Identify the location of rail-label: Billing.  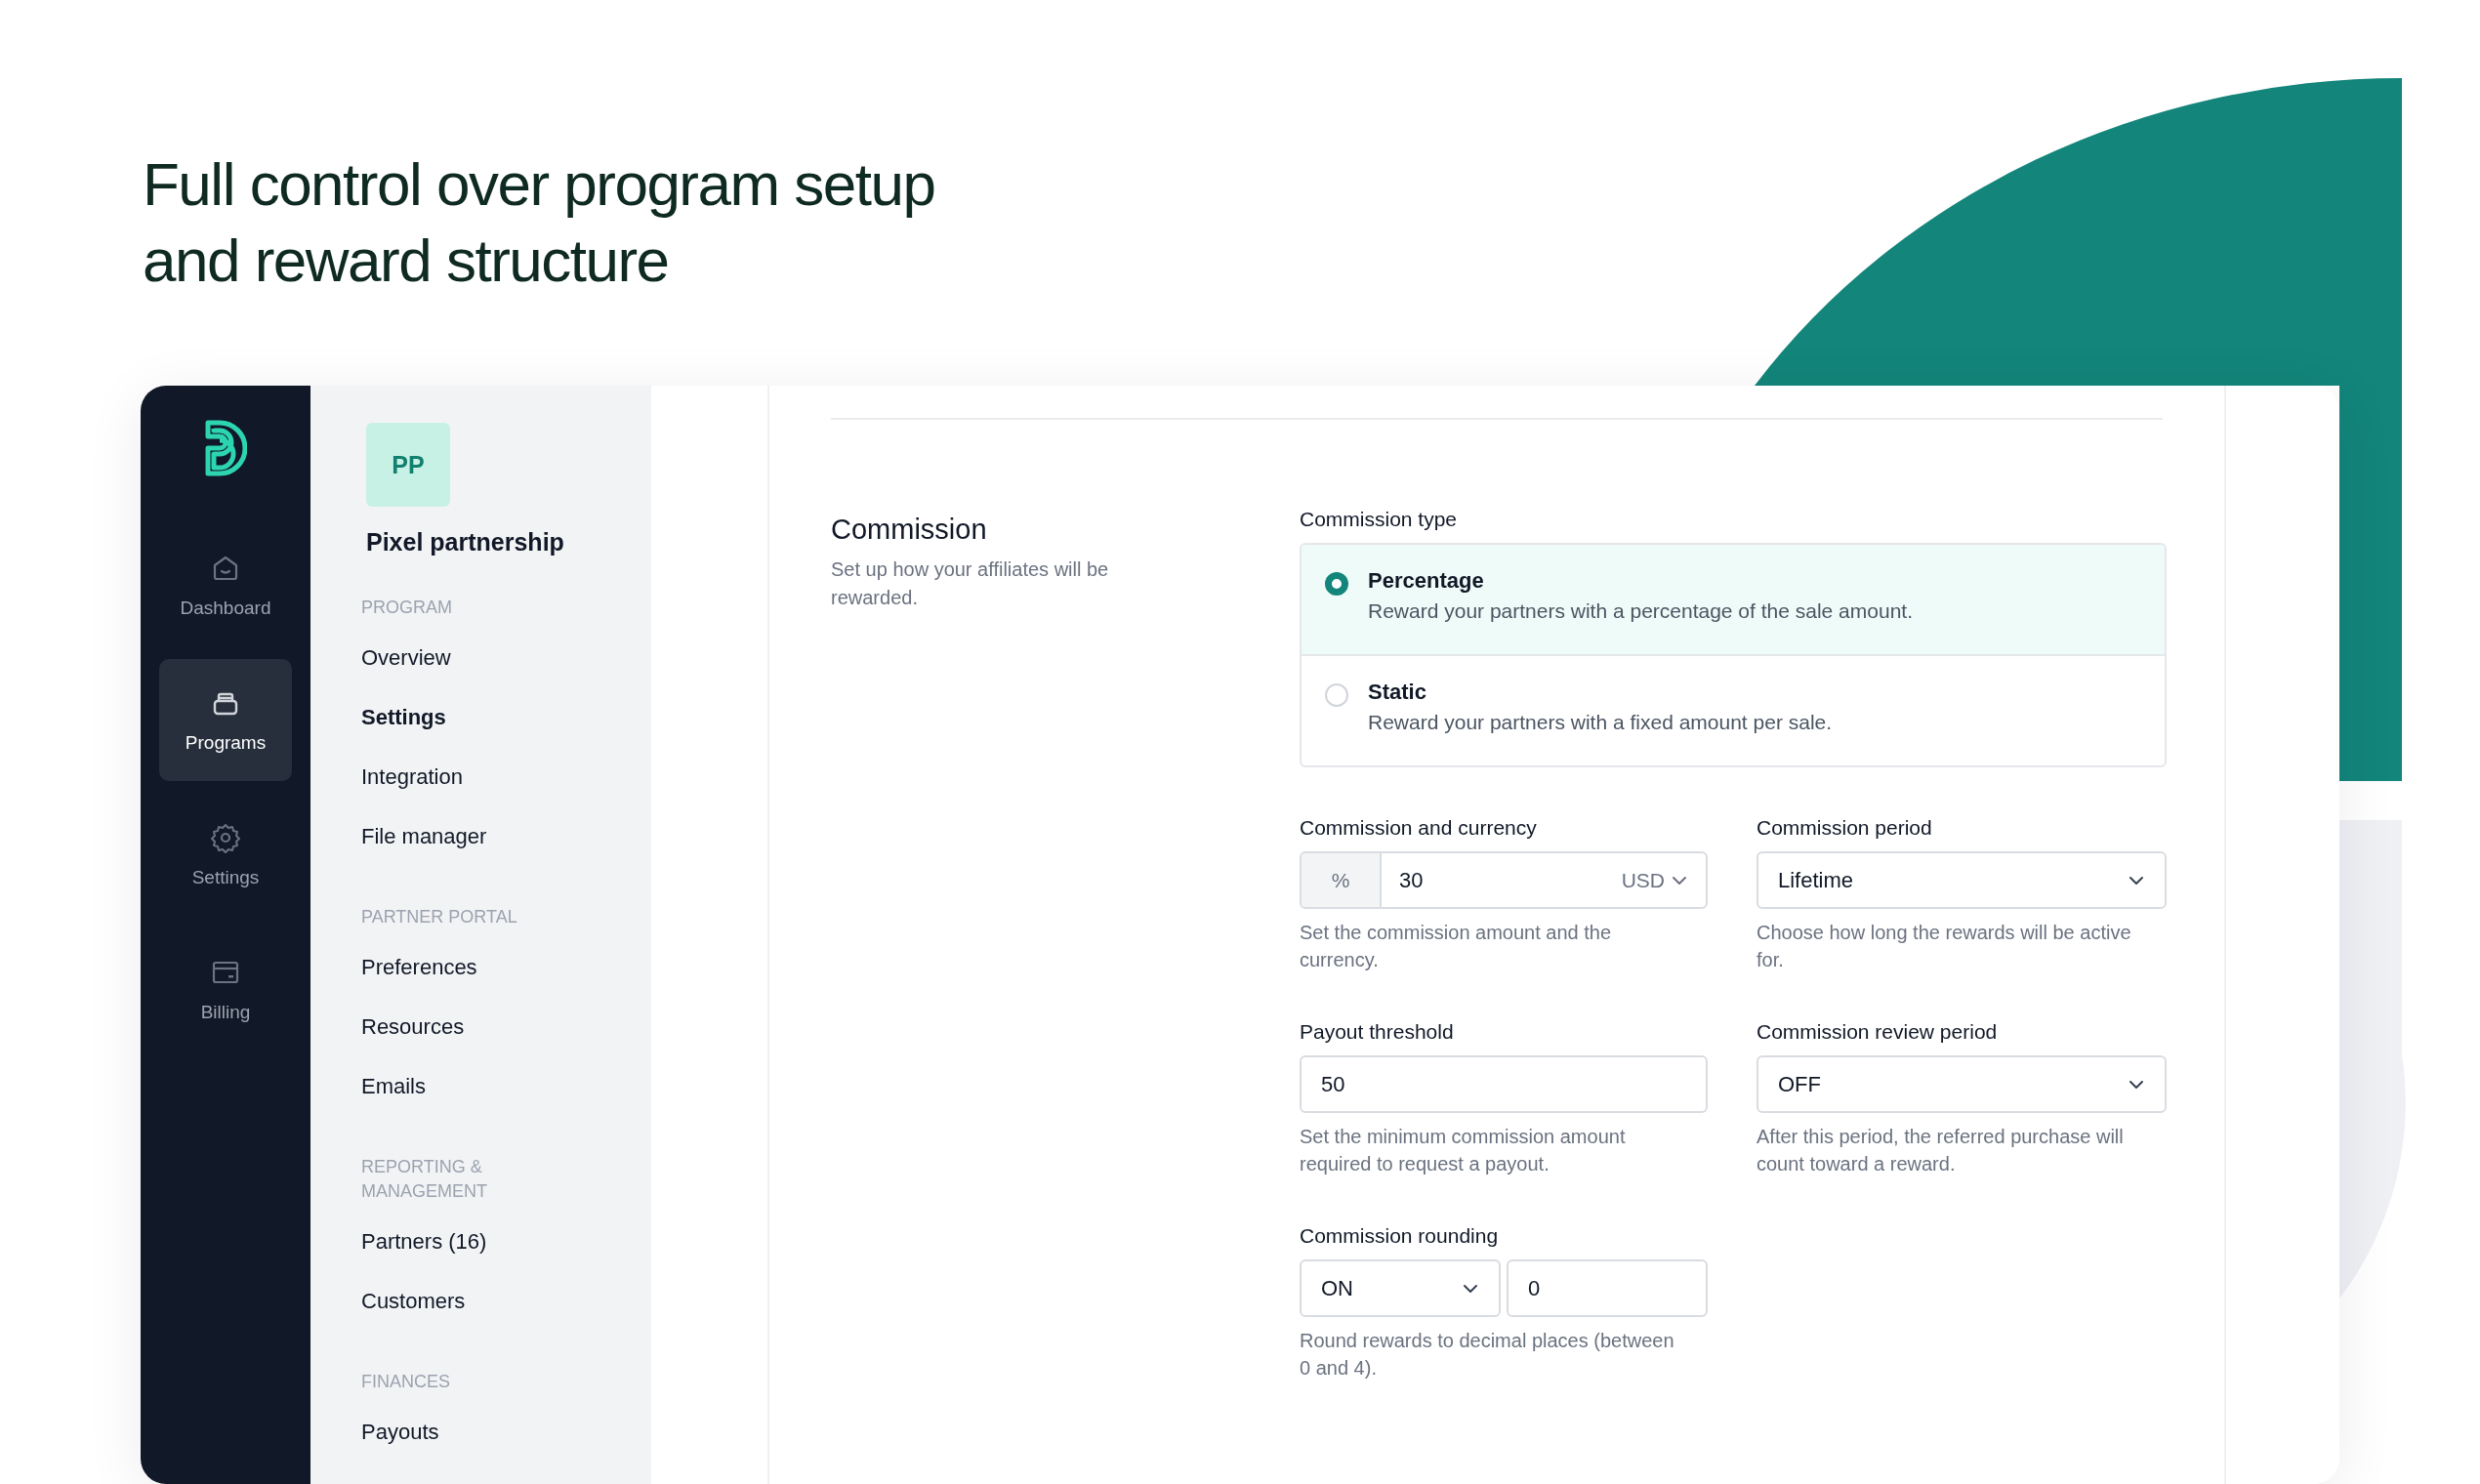
(225, 1012).